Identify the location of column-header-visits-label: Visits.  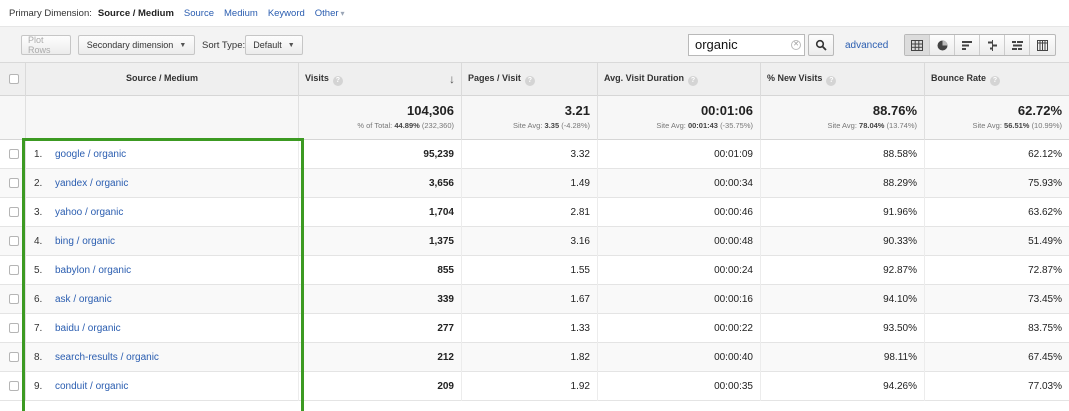
(317, 78).